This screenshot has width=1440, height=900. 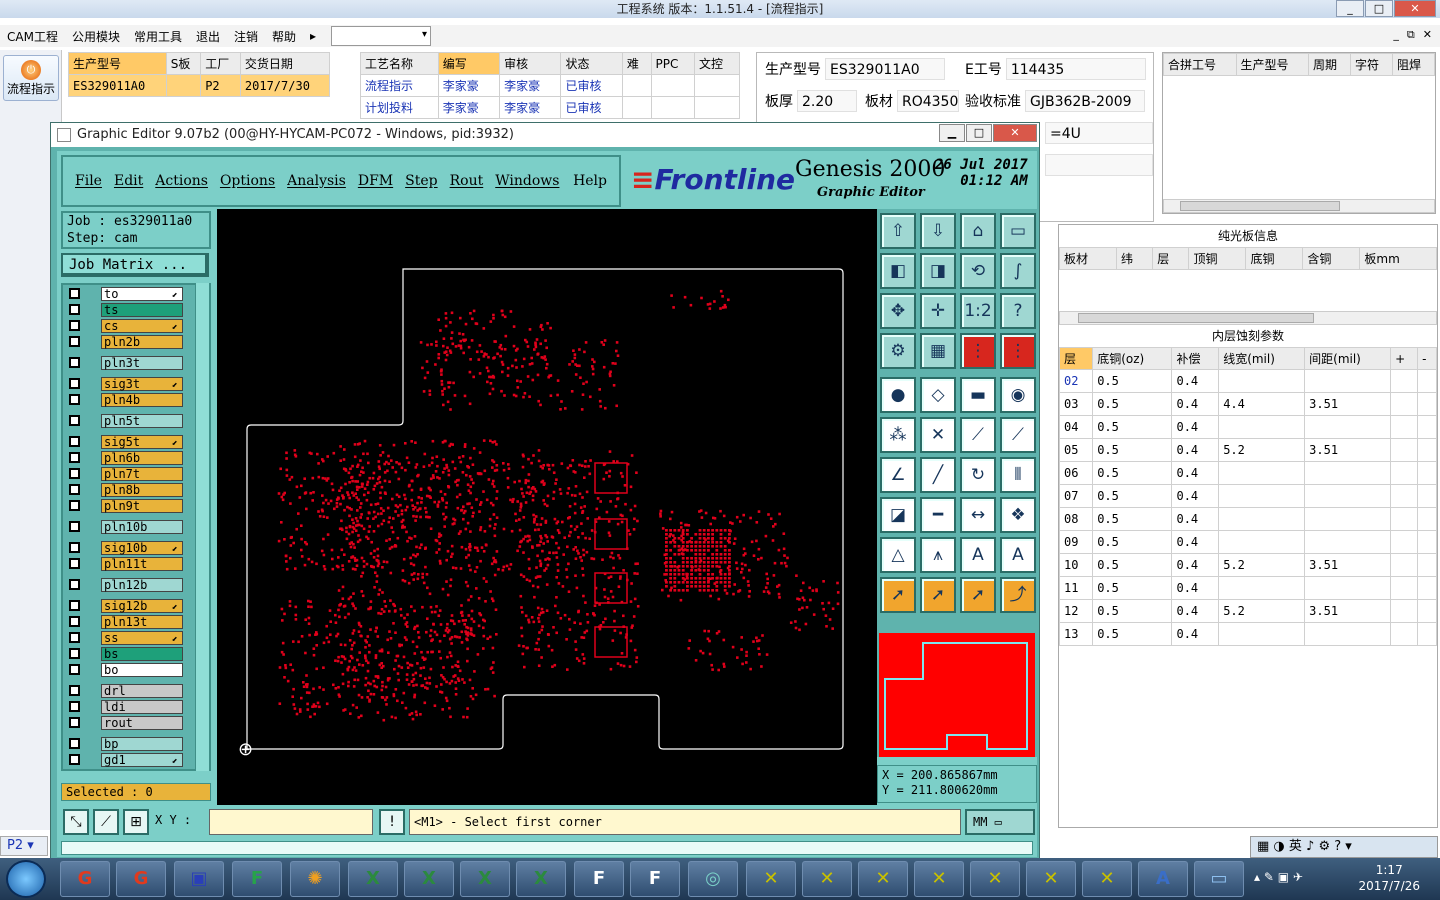 I want to click on layer-row-bp: bp, so click(x=125, y=744).